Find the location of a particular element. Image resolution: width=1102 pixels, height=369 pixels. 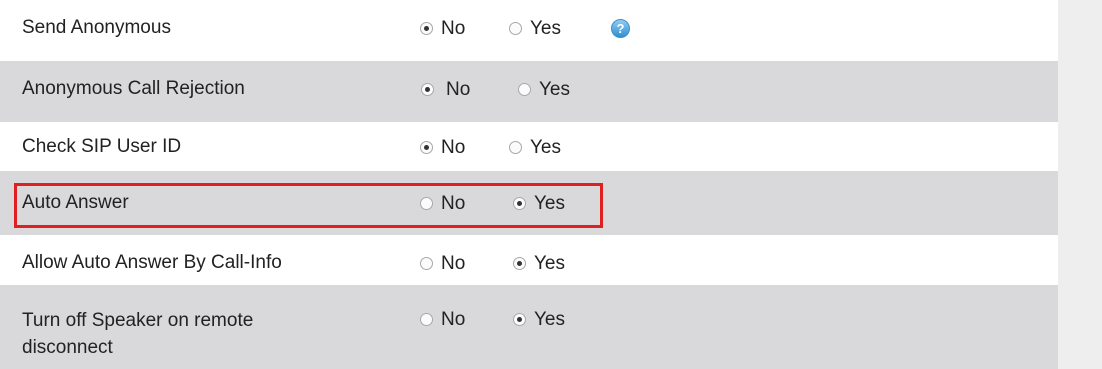

help-icon: ? is located at coordinates (620, 28).